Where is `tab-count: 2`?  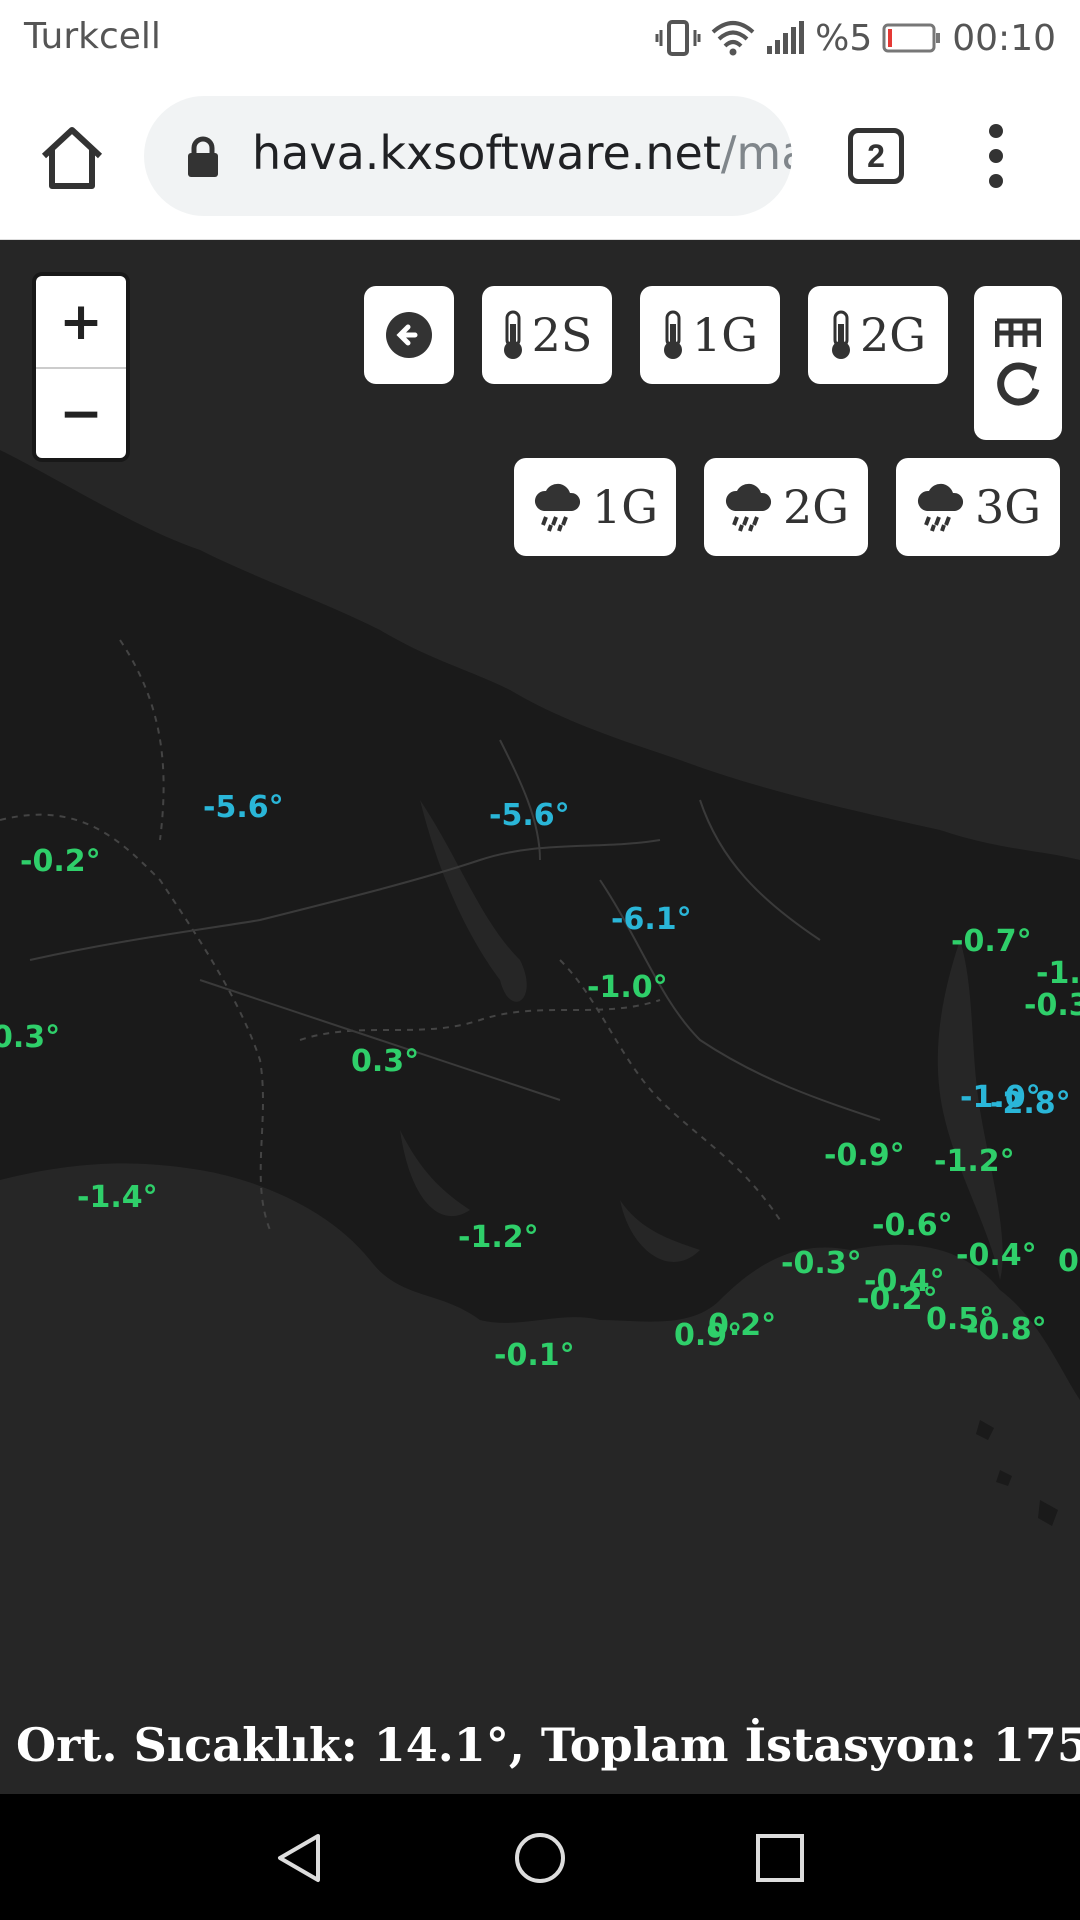 tab-count: 2 is located at coordinates (876, 155).